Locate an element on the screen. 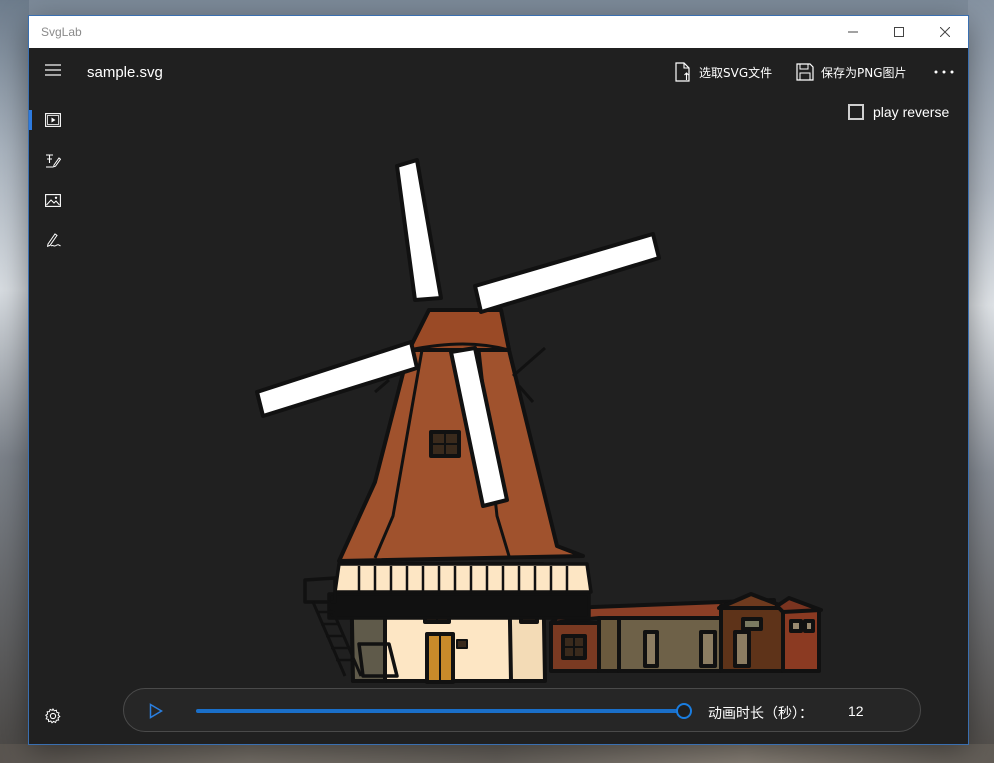  outbuilding is located at coordinates (686, 632).